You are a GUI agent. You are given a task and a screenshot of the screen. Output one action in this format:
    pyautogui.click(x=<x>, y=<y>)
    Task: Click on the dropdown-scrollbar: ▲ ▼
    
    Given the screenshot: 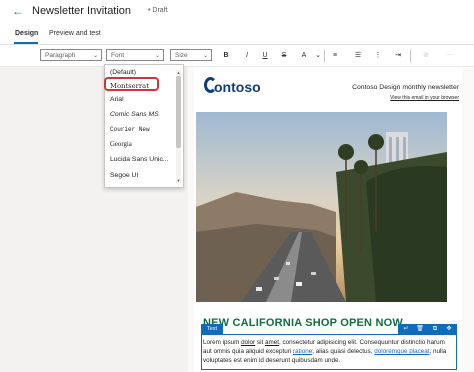 What is the action you would take?
    pyautogui.click(x=178, y=126)
    